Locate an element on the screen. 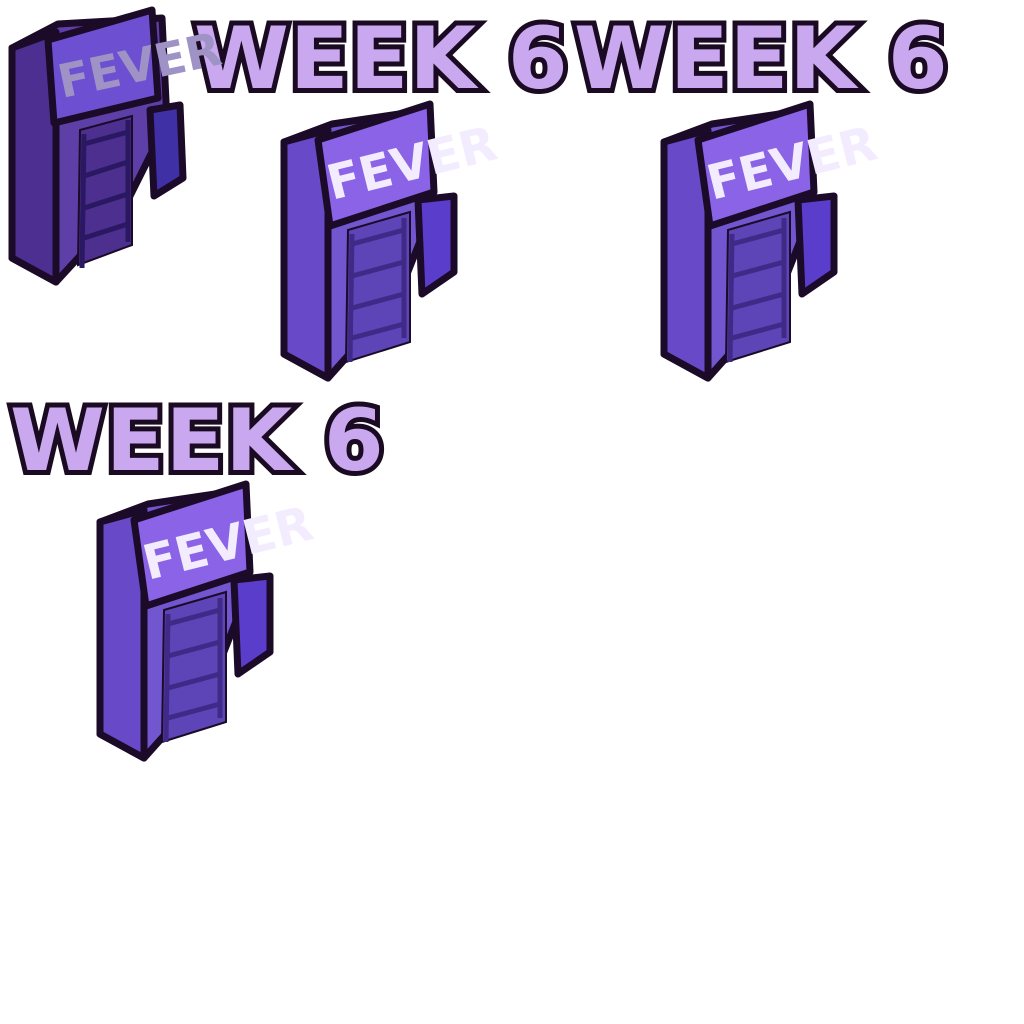 The height and width of the screenshot is (1024, 1024). fever-building-sprite-1: FEVER is located at coordinates (117, 146).